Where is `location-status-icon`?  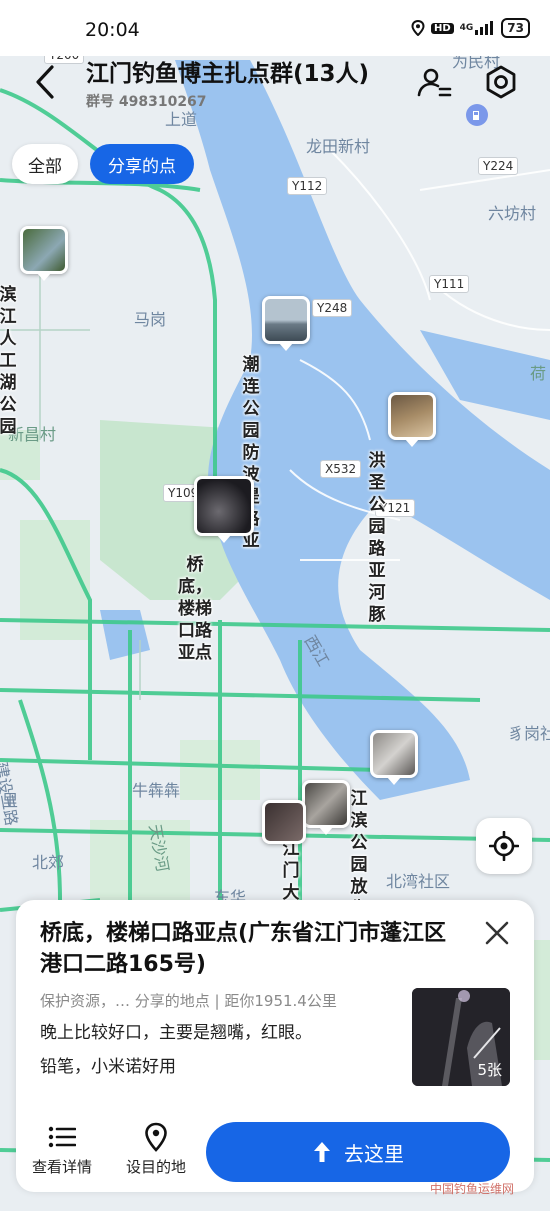
location-status-icon is located at coordinates (418, 28).